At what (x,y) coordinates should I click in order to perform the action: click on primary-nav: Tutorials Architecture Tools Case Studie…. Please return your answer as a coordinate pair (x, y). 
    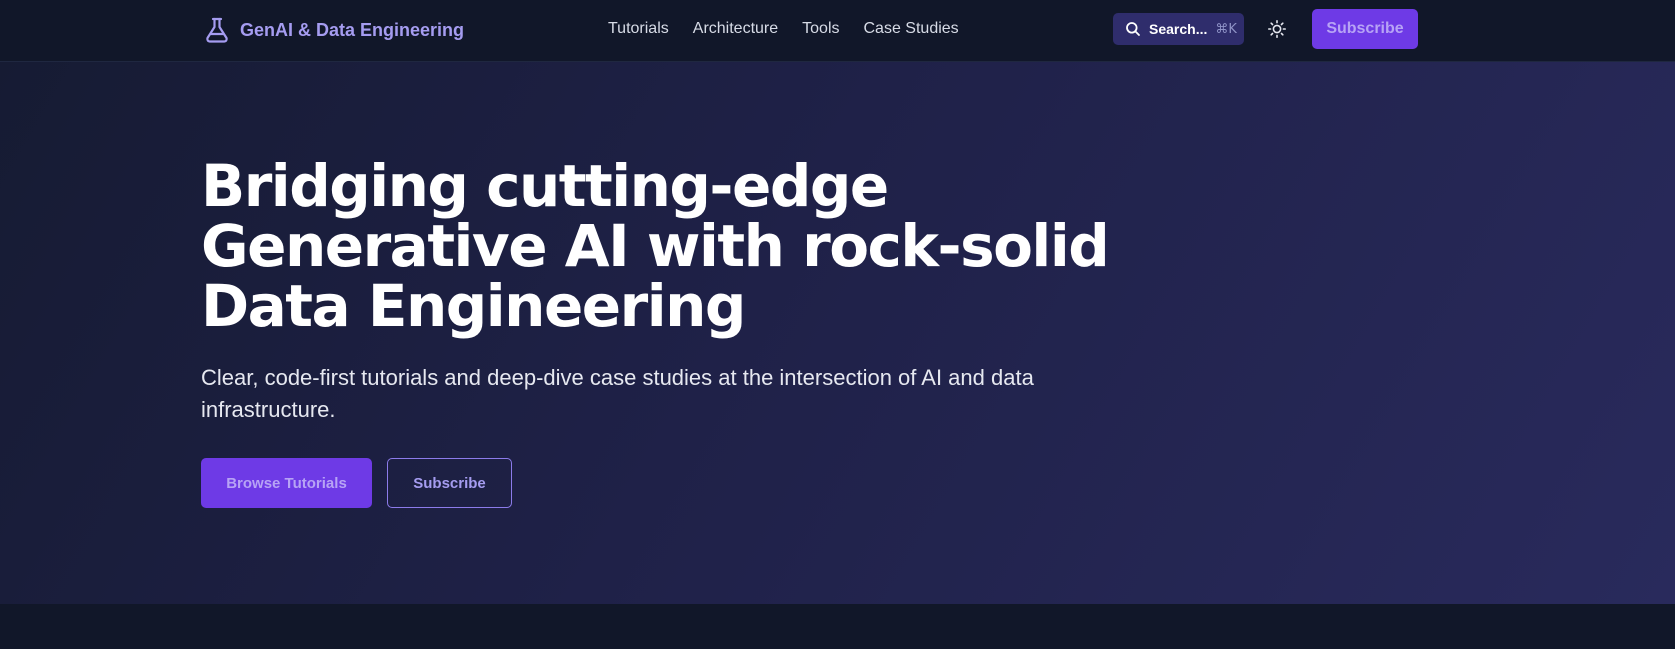
    Looking at the image, I should click on (783, 29).